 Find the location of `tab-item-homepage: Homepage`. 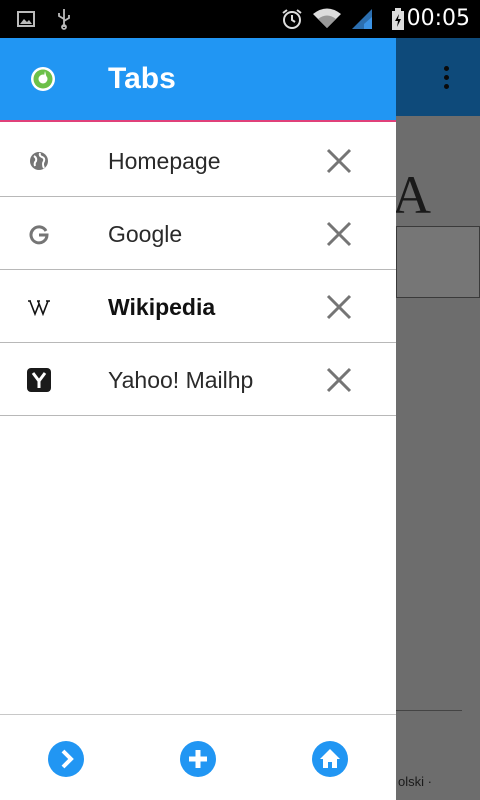

tab-item-homepage: Homepage is located at coordinates (198, 160).